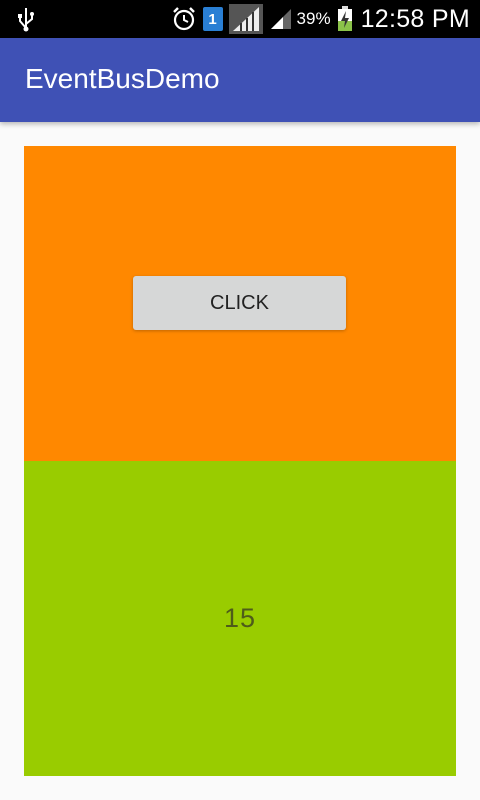 The image size is (480, 800). Describe the element at coordinates (245, 19) in the screenshot. I see `signal-full-icon` at that location.